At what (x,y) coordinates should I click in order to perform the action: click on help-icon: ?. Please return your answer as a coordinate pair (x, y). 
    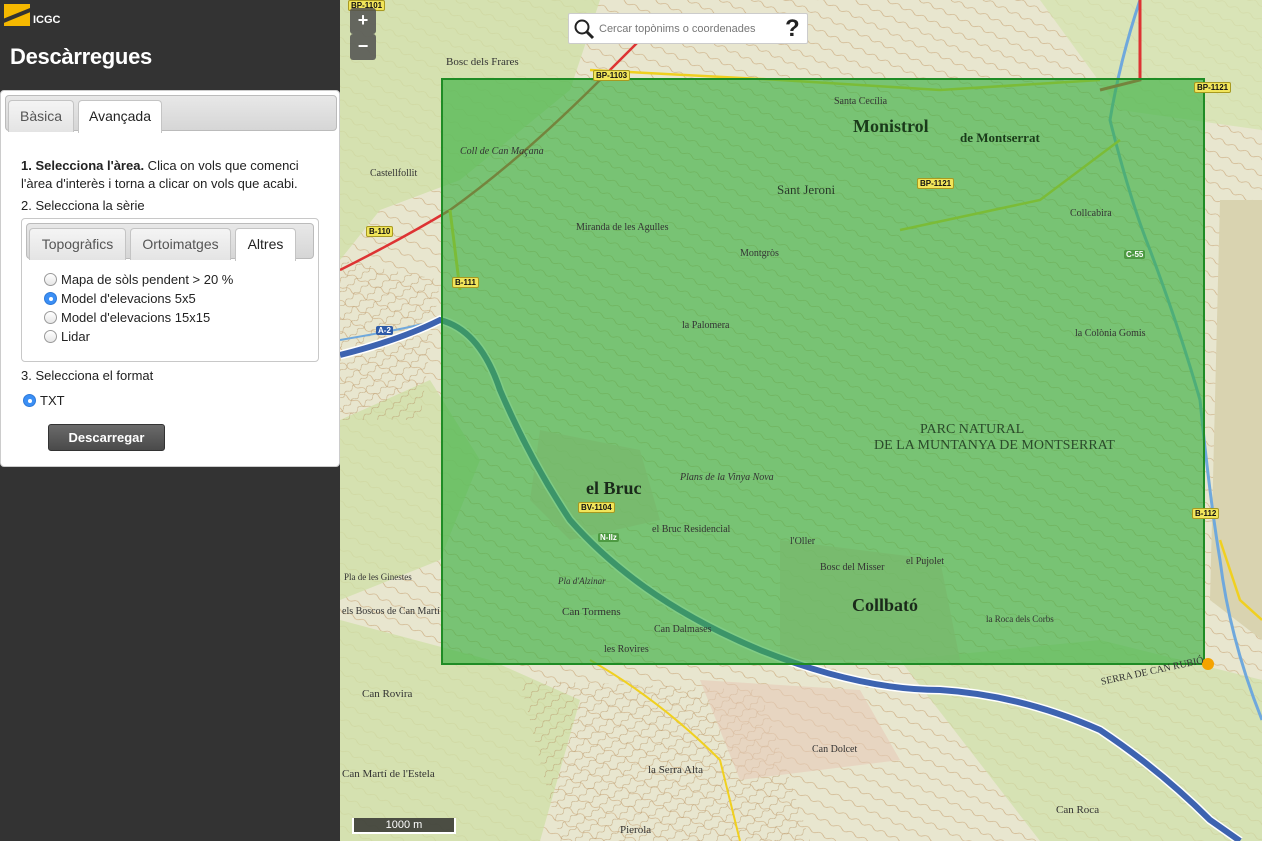
    Looking at the image, I should click on (792, 29).